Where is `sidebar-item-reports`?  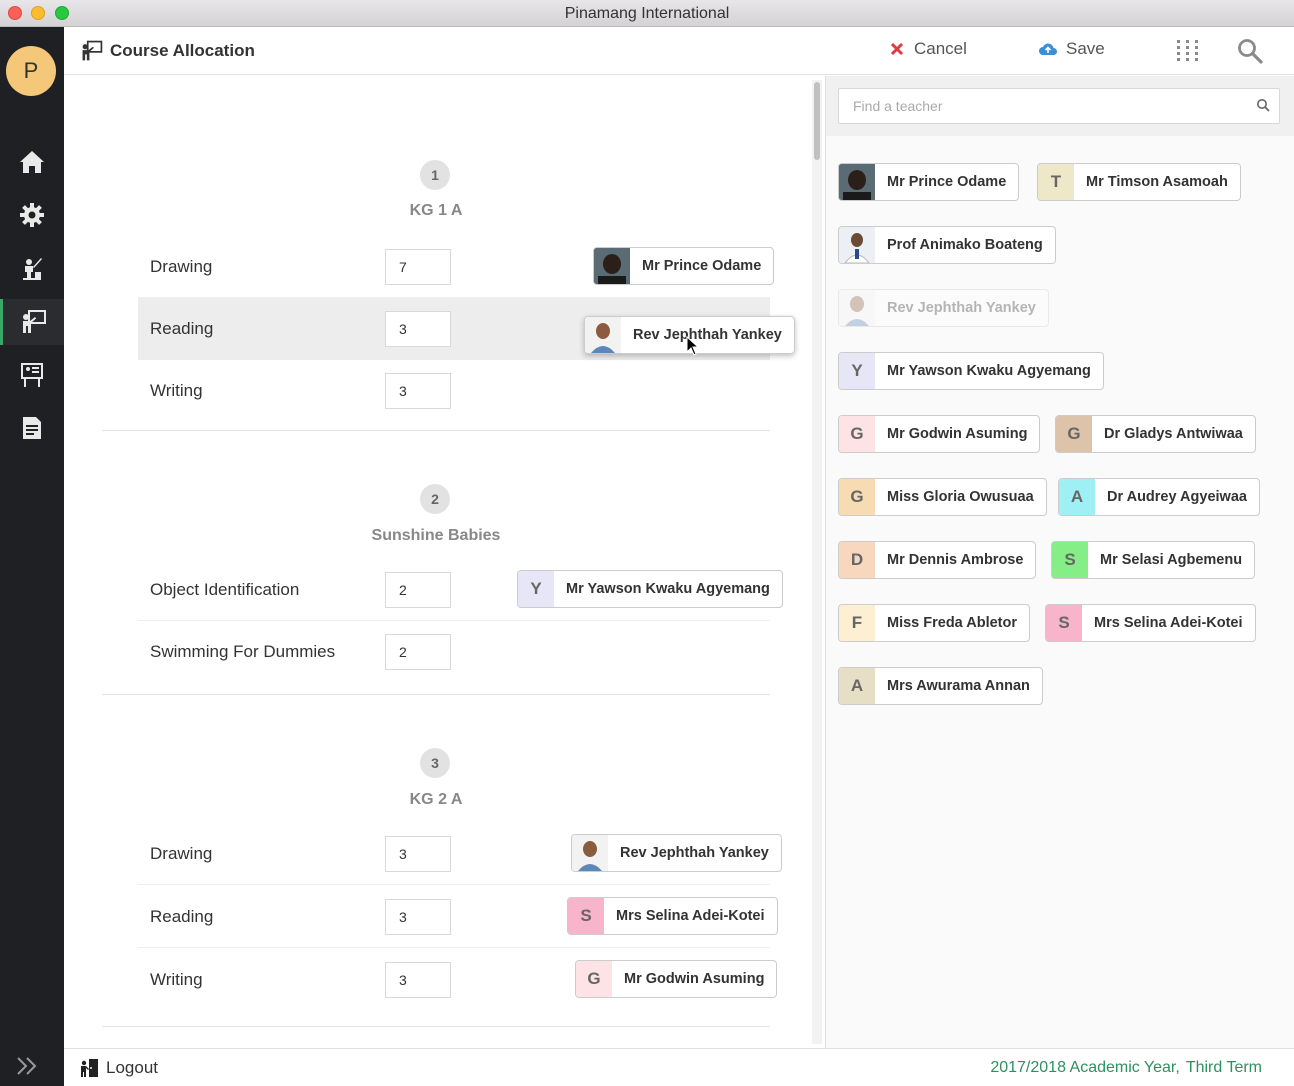 sidebar-item-reports is located at coordinates (32, 428).